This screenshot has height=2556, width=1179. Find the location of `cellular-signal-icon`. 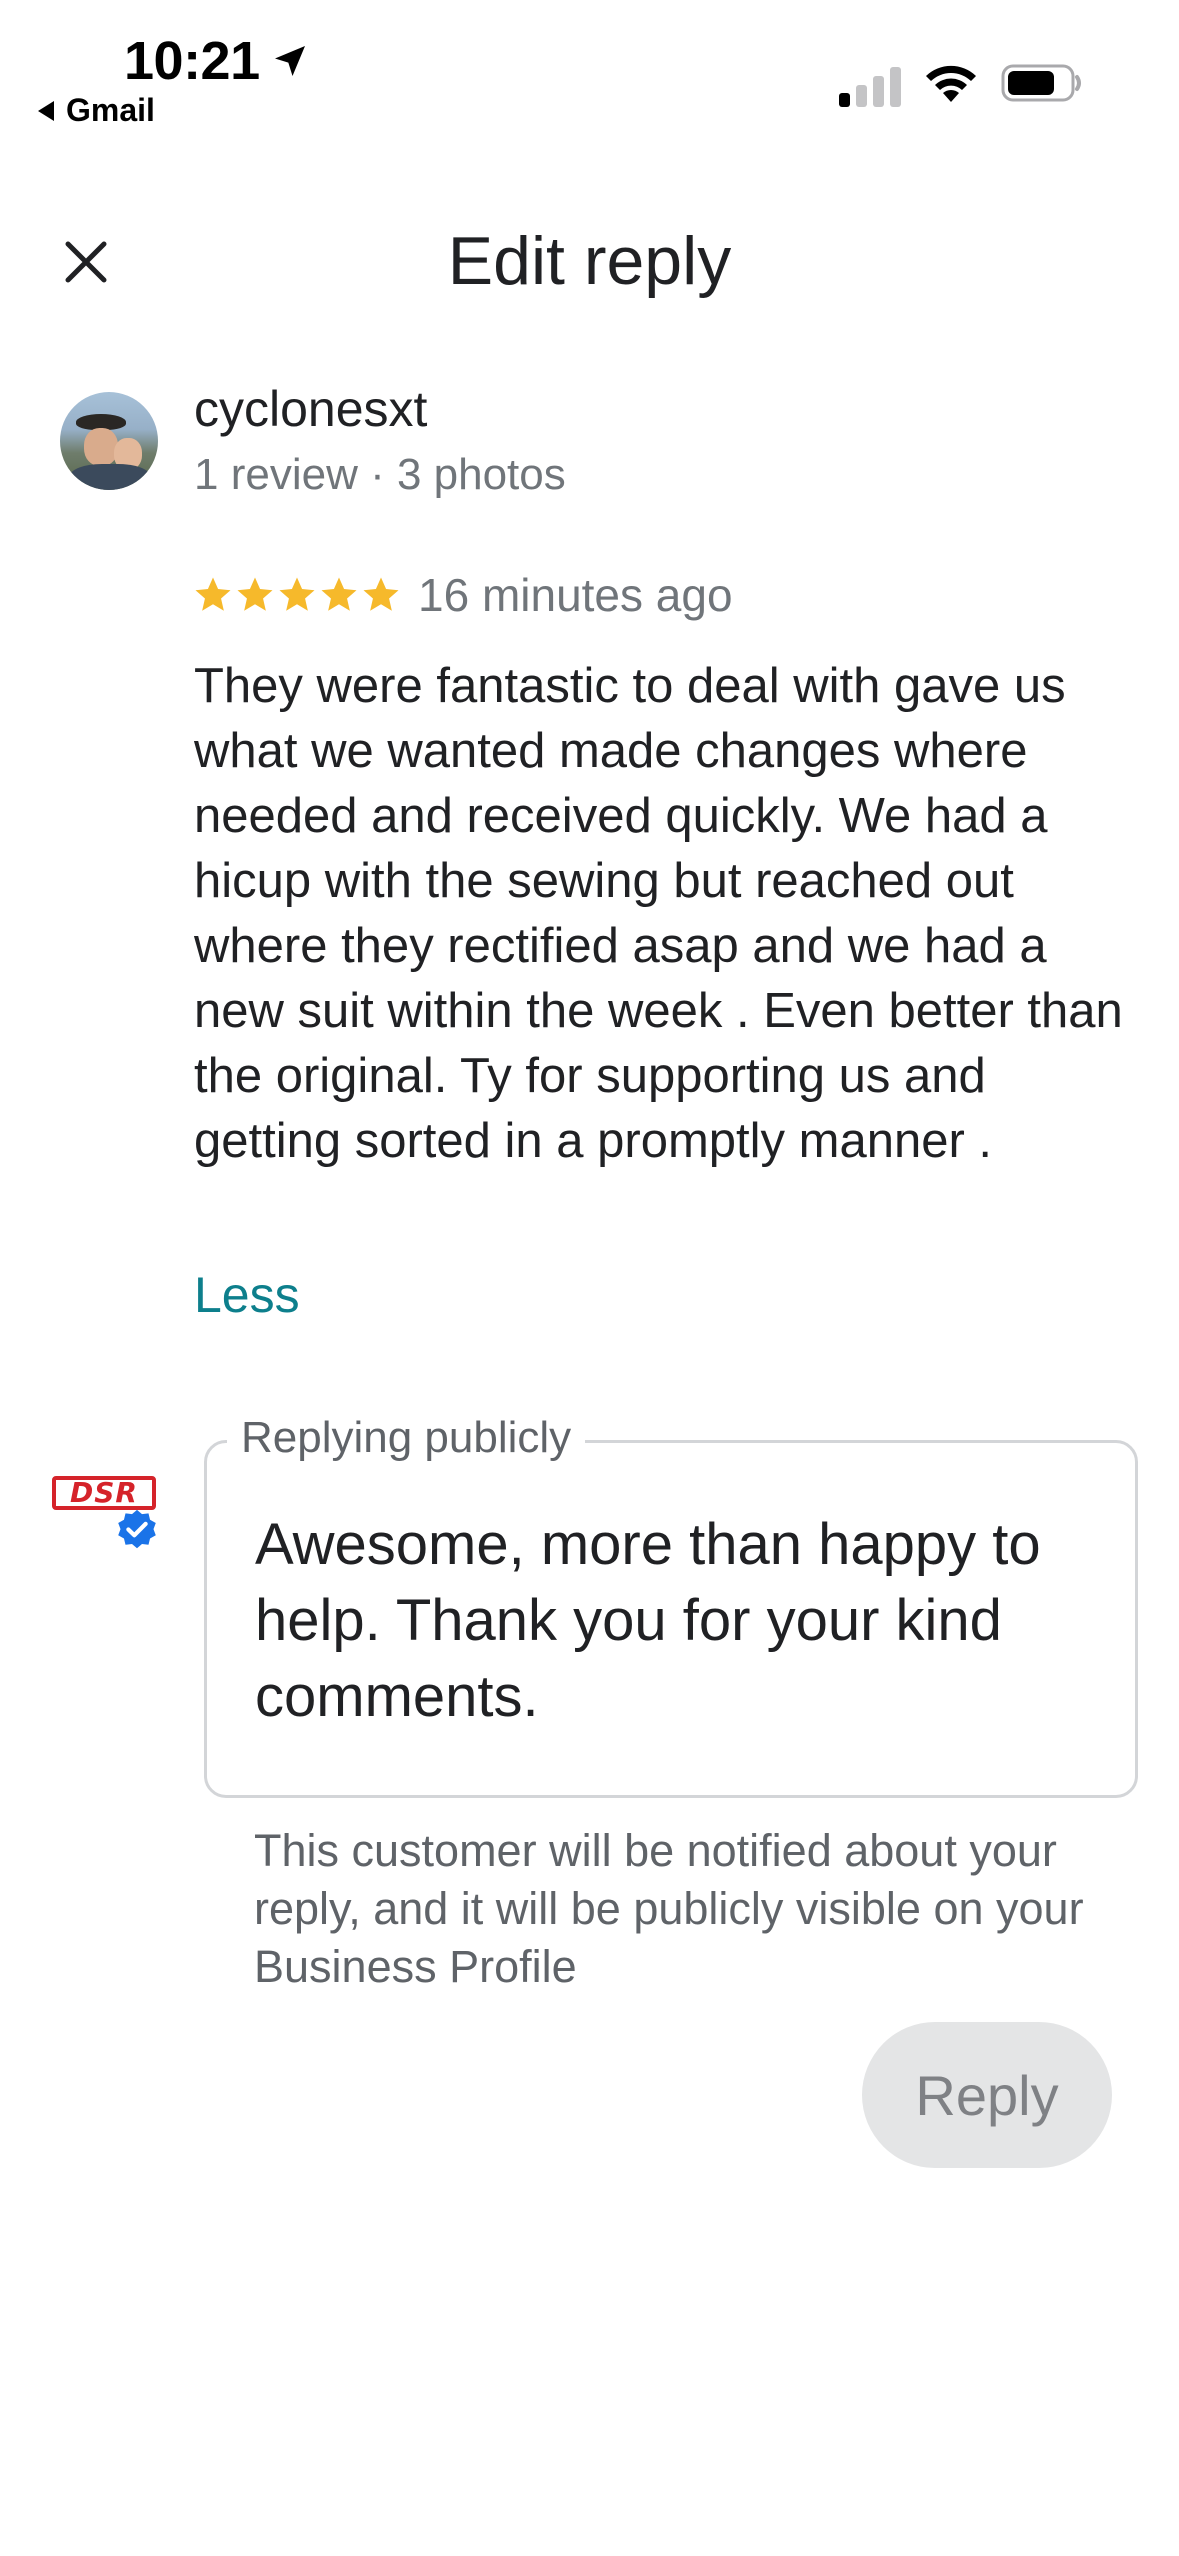

cellular-signal-icon is located at coordinates (870, 86).